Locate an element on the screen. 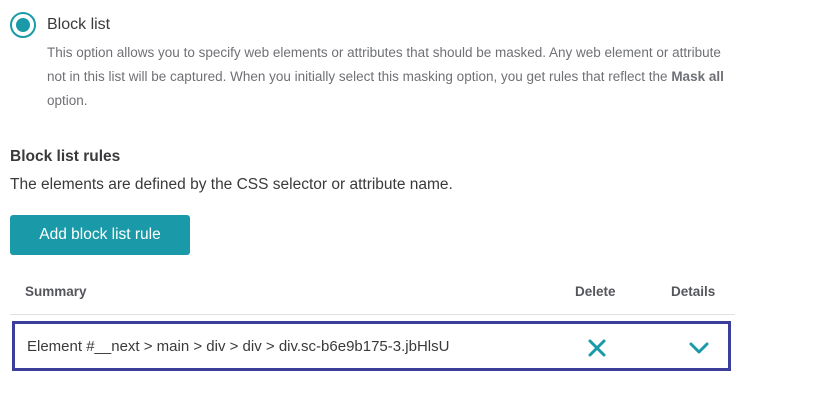  radio-selected-dot is located at coordinates (23, 25).